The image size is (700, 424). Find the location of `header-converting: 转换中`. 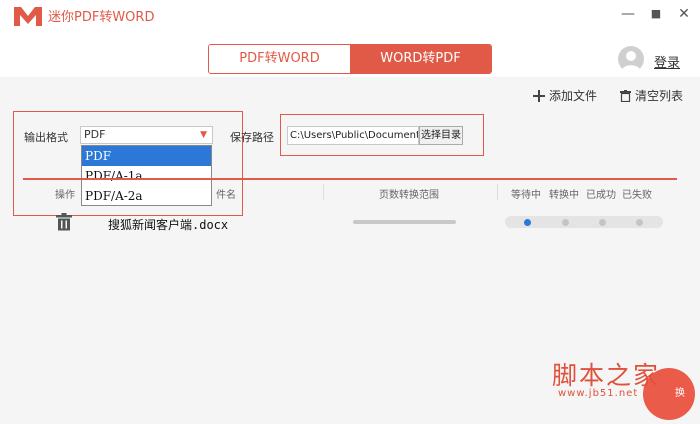

header-converting: 转换中 is located at coordinates (564, 195).